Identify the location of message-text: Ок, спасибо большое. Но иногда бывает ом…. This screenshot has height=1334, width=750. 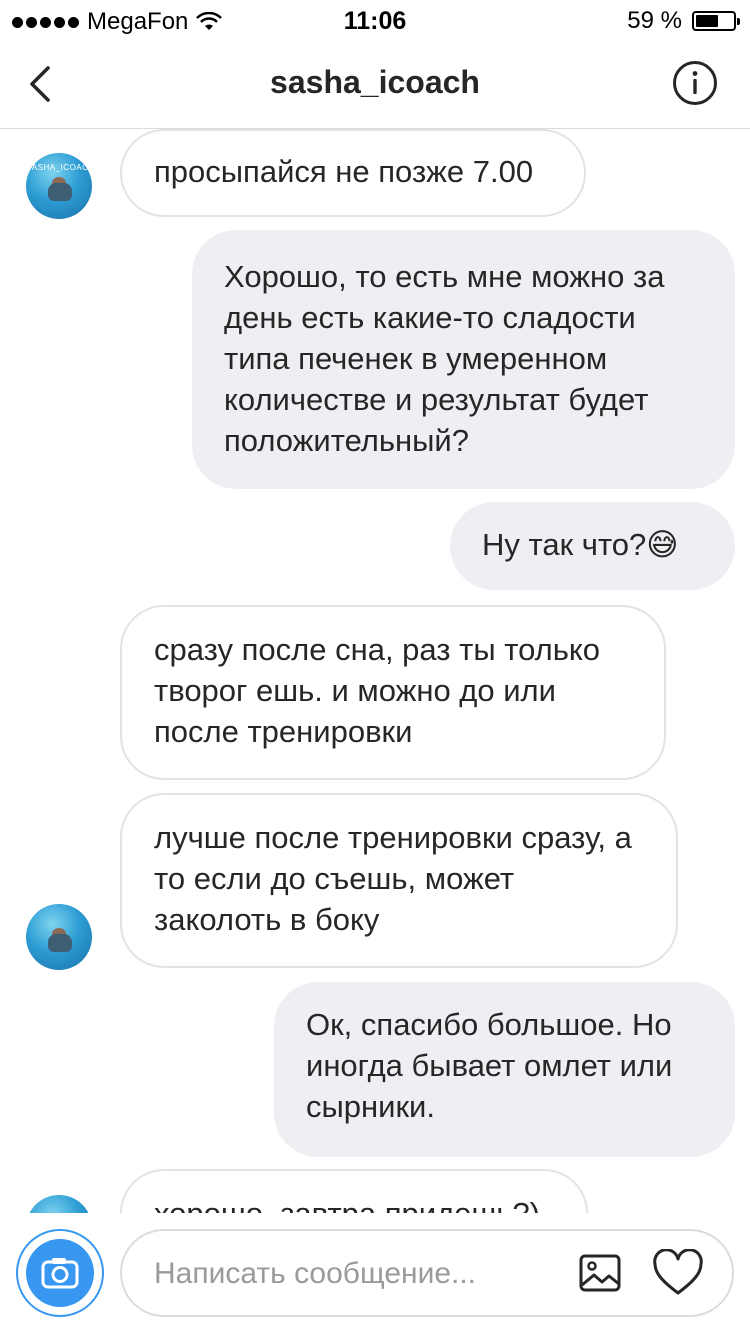
(489, 1065).